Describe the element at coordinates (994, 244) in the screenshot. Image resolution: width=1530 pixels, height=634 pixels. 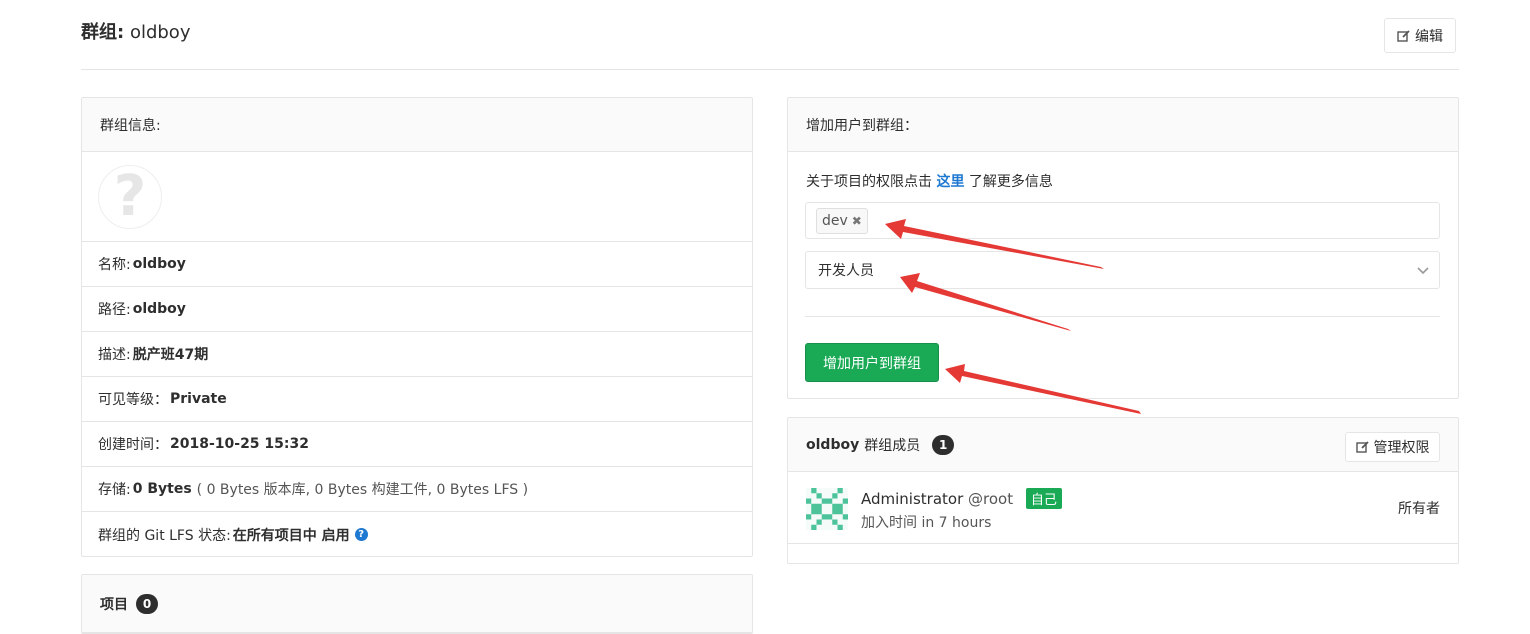
I see `annotation-arrow-user` at that location.